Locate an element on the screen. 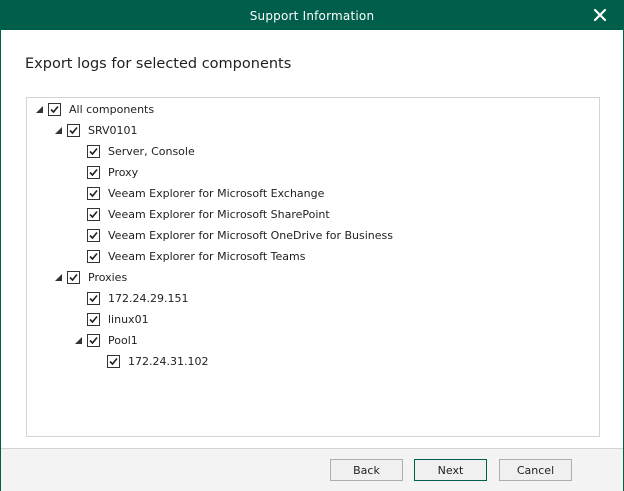 The height and width of the screenshot is (491, 624). window-title: Support Information is located at coordinates (312, 15).